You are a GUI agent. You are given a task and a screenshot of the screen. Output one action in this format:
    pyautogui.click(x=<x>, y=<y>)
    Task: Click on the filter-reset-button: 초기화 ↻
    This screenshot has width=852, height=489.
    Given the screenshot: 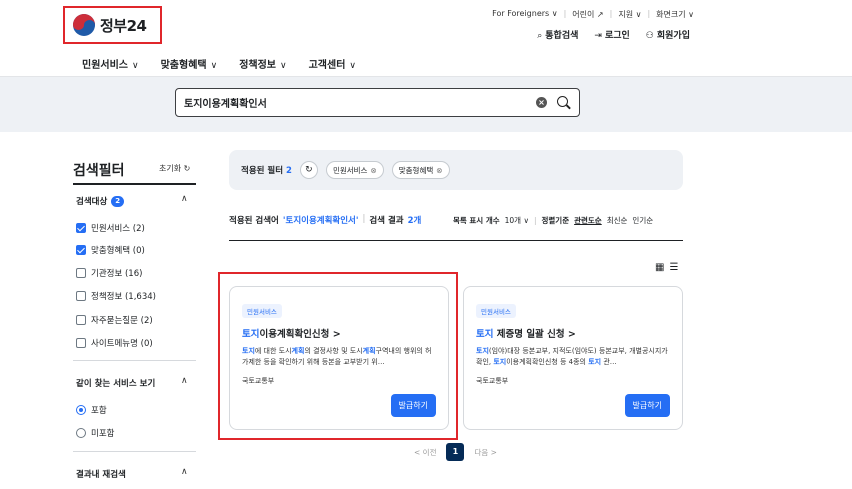 What is the action you would take?
    pyautogui.click(x=174, y=168)
    